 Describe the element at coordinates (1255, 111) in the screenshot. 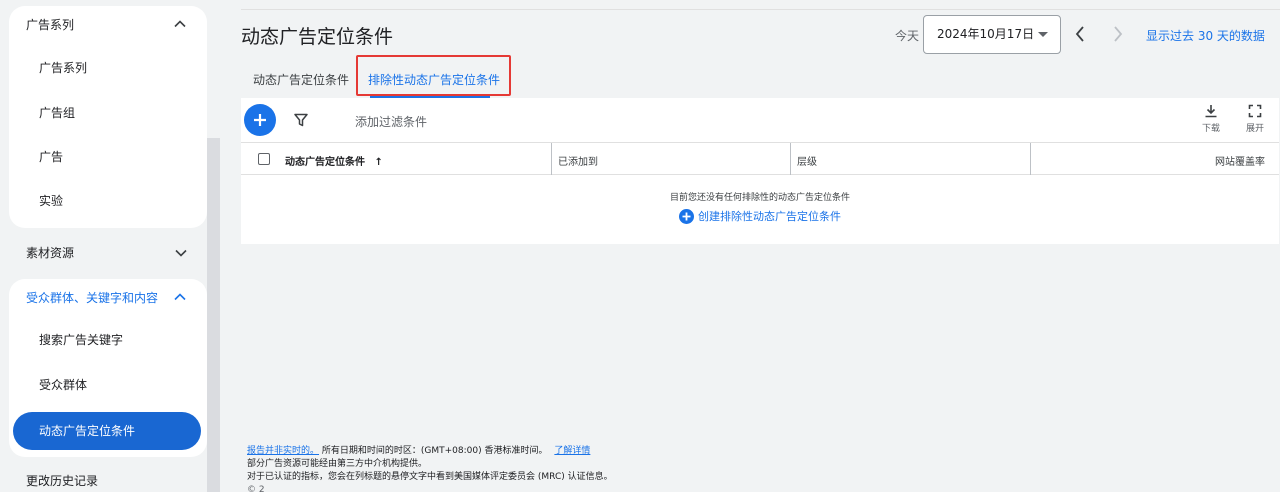

I see `fullscreen-icon` at that location.